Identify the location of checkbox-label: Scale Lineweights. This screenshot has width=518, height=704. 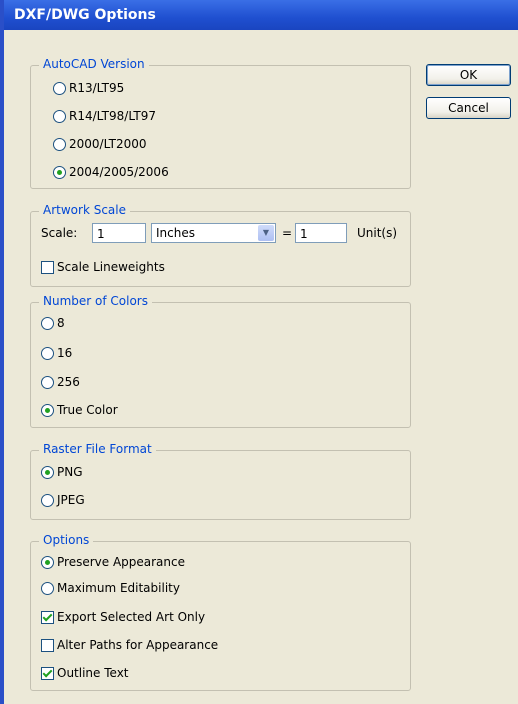
(111, 267).